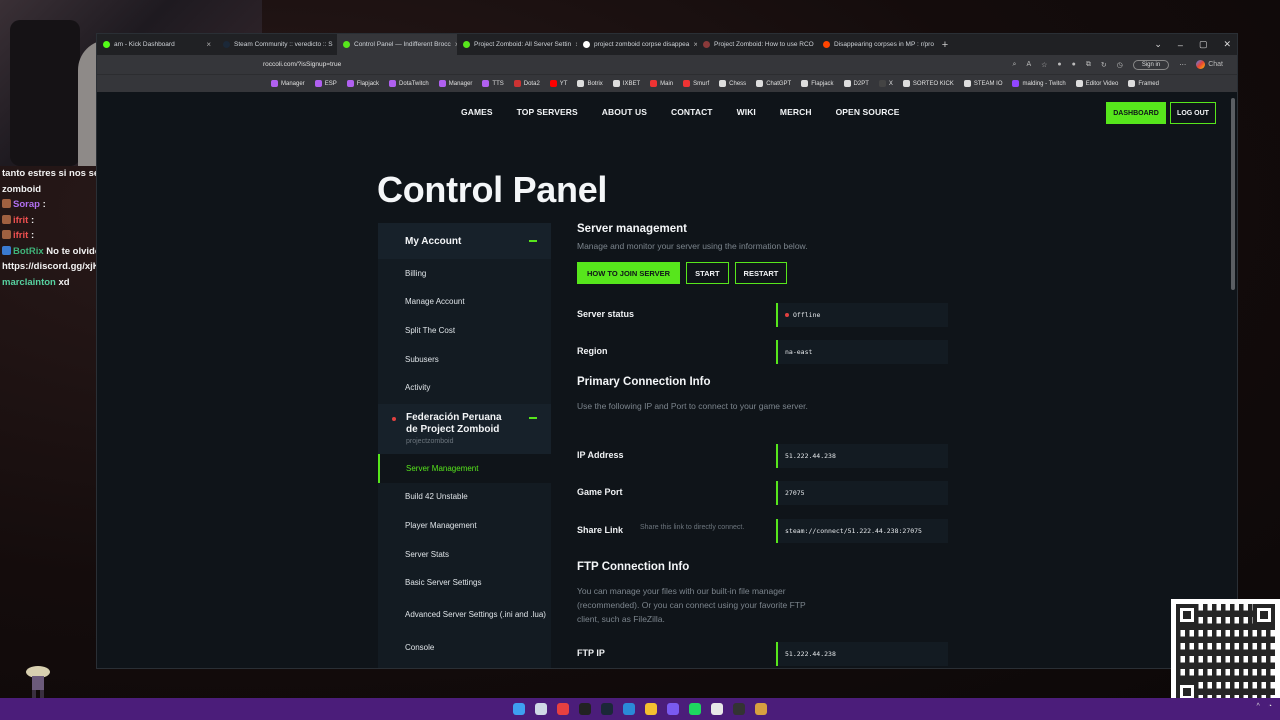  I want to click on server-actions: HOW TO JOIN SERVER START RESTART, so click(767, 273).